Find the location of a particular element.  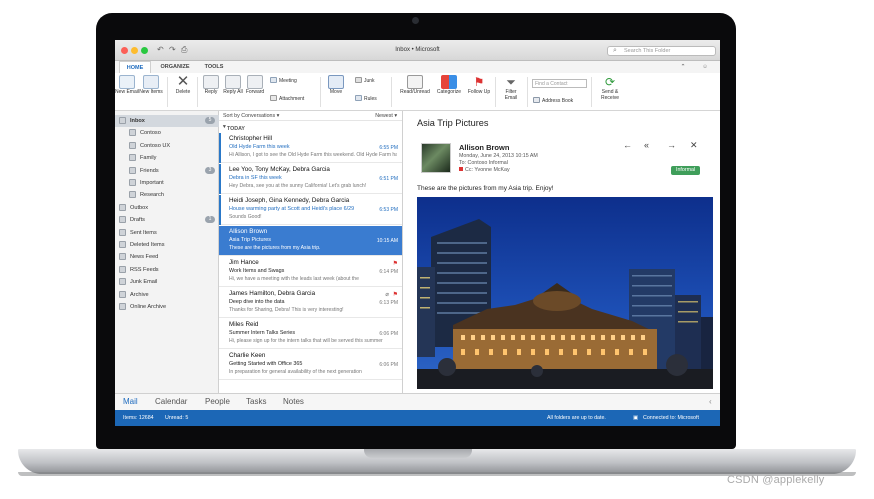

folder-item: Online Archive is located at coordinates (167, 307).